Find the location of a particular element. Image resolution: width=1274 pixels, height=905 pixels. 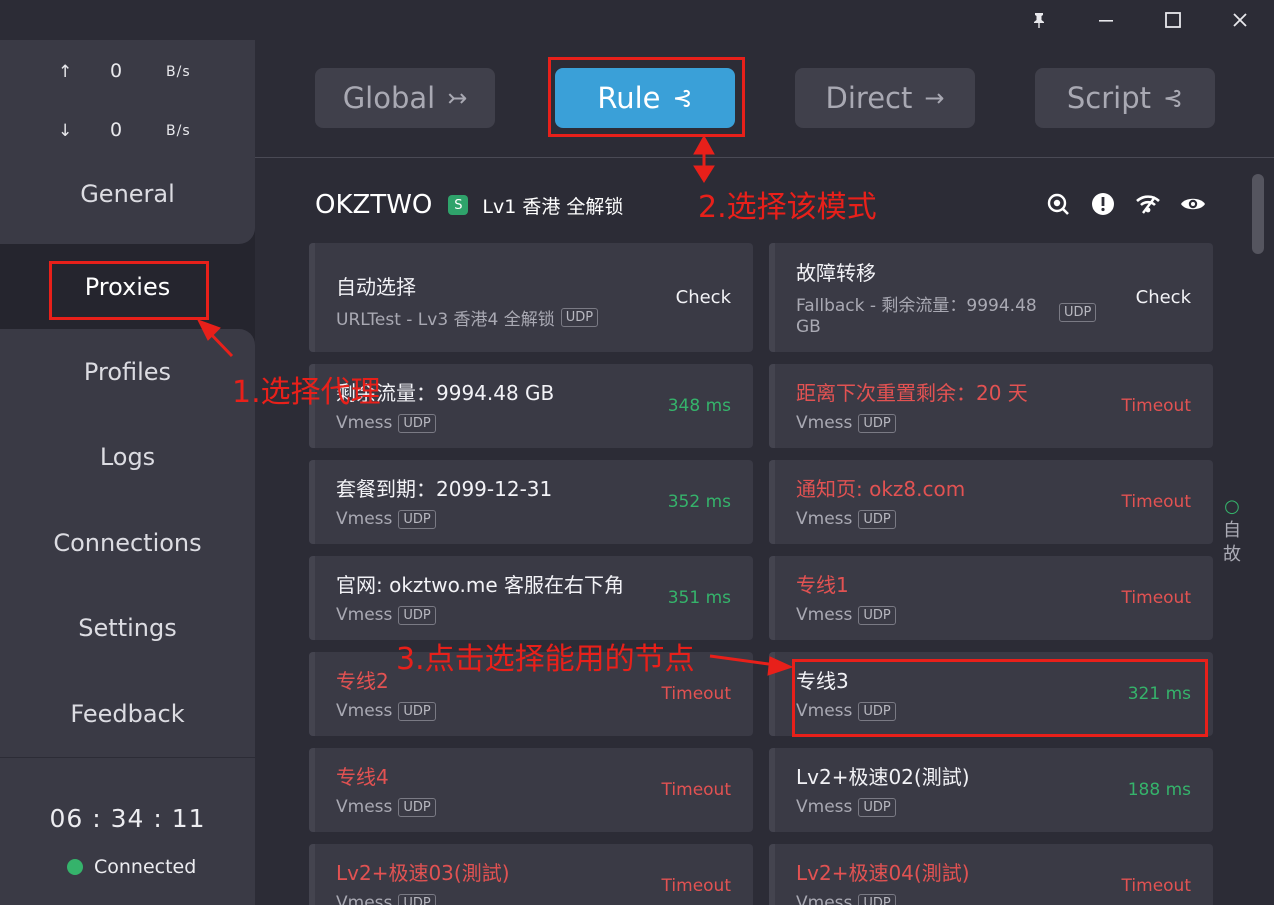

latency: 351 ms is located at coordinates (699, 598).